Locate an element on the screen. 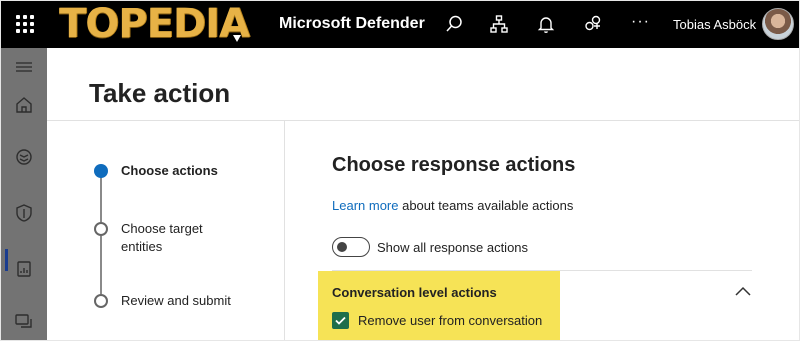  community-icon is located at coordinates (593, 24).